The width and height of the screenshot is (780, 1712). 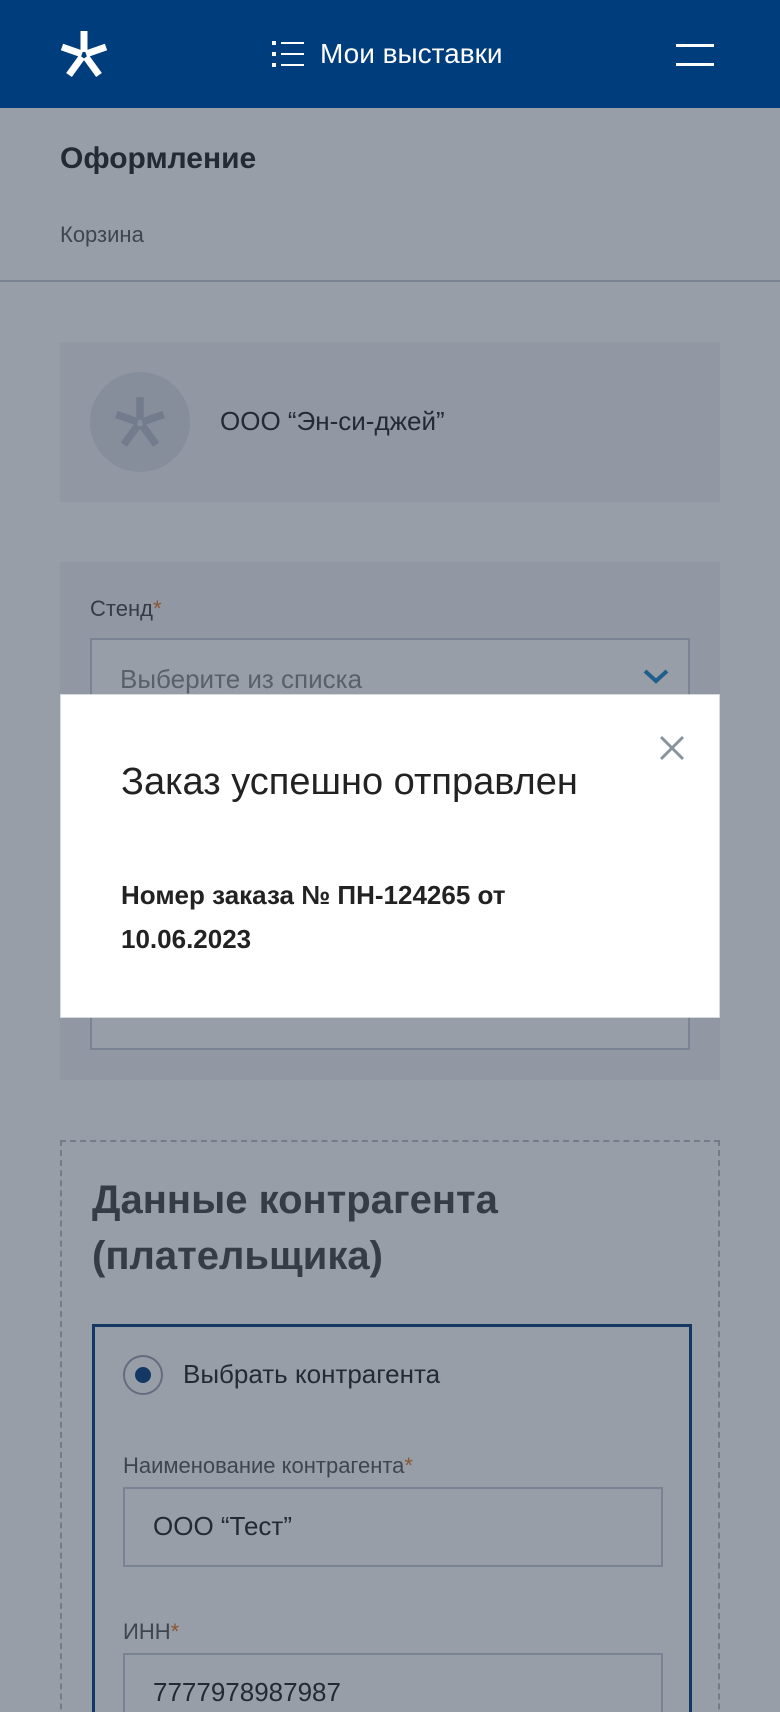 What do you see at coordinates (313, 917) in the screenshot?
I see `order-number-text: Номер заказа № ПН-124265 от 10.06.2023` at bounding box center [313, 917].